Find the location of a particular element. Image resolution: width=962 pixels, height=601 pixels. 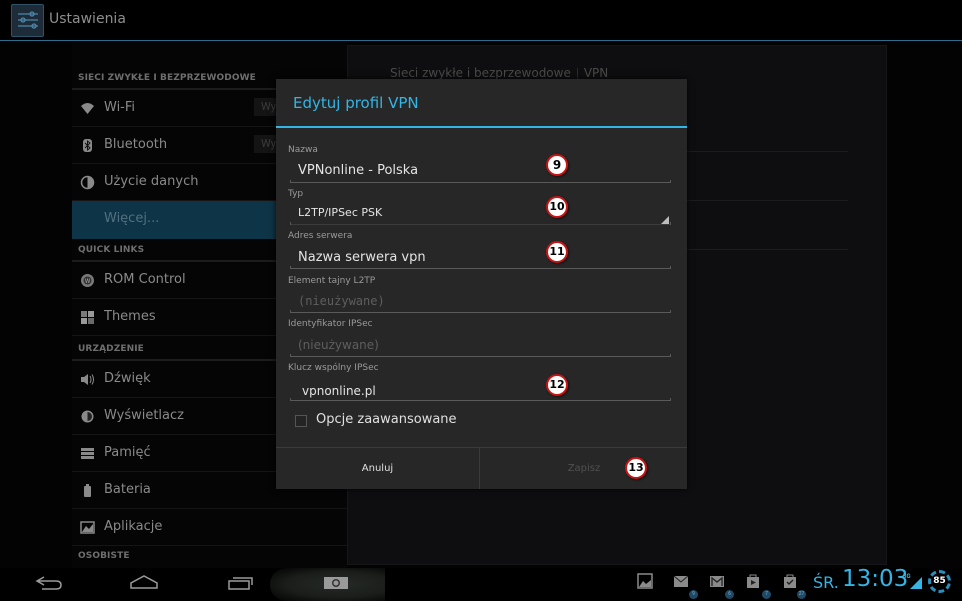

section-header-networks: SIECI ZWYKŁE I BEZPRZEWODOWE is located at coordinates (167, 78).